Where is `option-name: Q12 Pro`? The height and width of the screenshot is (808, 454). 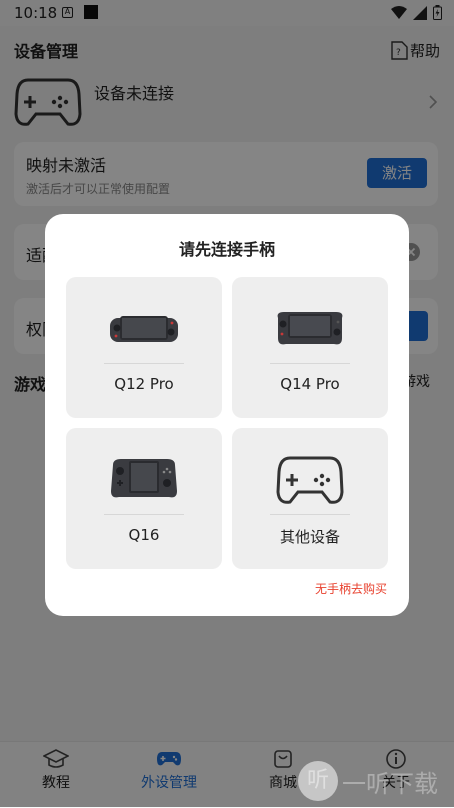
option-name: Q12 Pro is located at coordinates (144, 384).